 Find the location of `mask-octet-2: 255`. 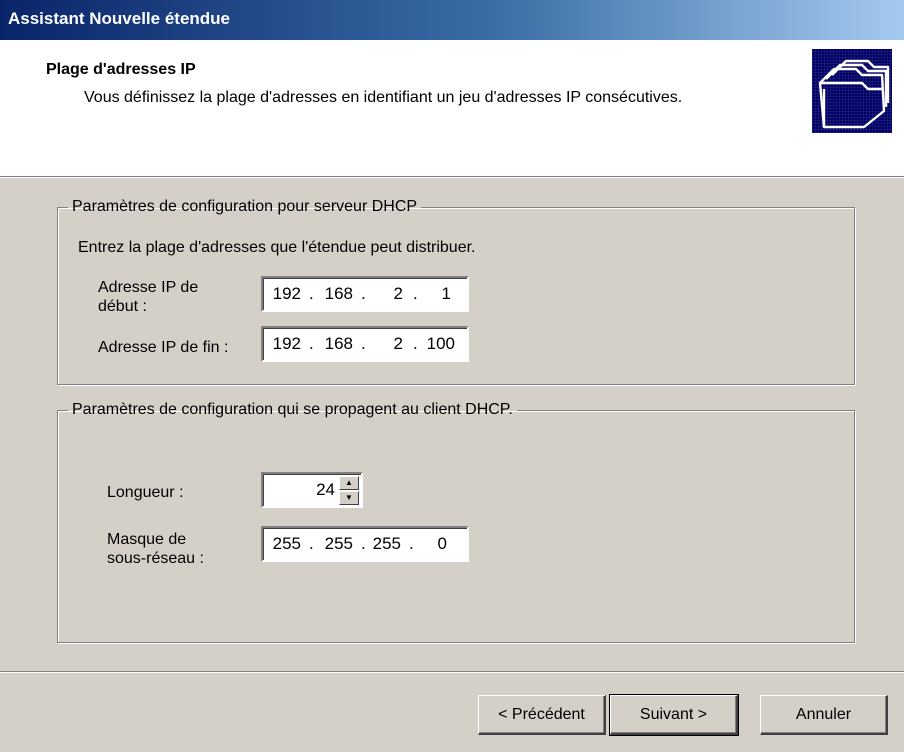

mask-octet-2: 255 is located at coordinates (335, 544).